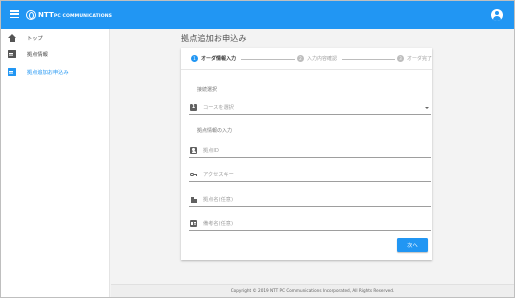  I want to click on number-one-box-icon: 1, so click(193, 107).